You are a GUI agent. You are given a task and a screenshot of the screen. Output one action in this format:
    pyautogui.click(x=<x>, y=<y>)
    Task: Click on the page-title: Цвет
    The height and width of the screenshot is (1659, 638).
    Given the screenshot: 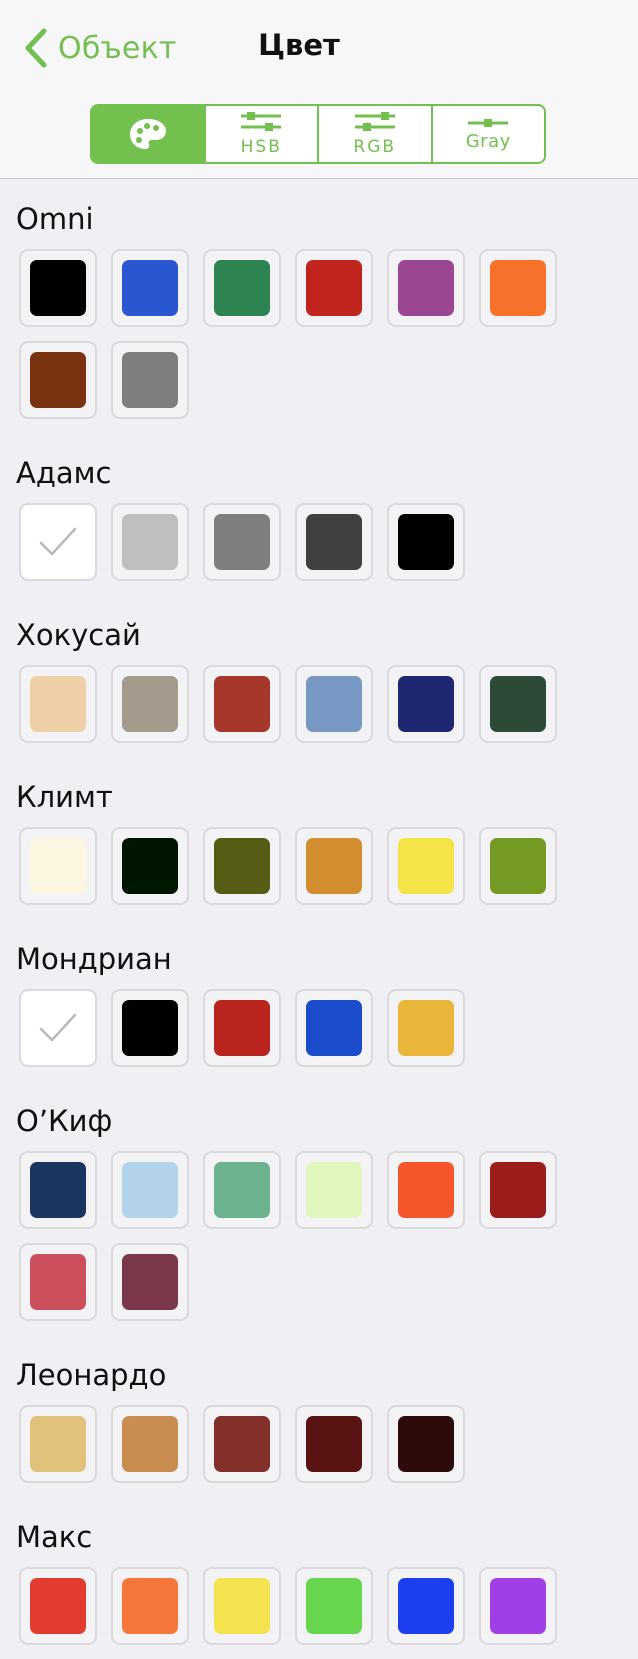 What is the action you would take?
    pyautogui.click(x=299, y=45)
    